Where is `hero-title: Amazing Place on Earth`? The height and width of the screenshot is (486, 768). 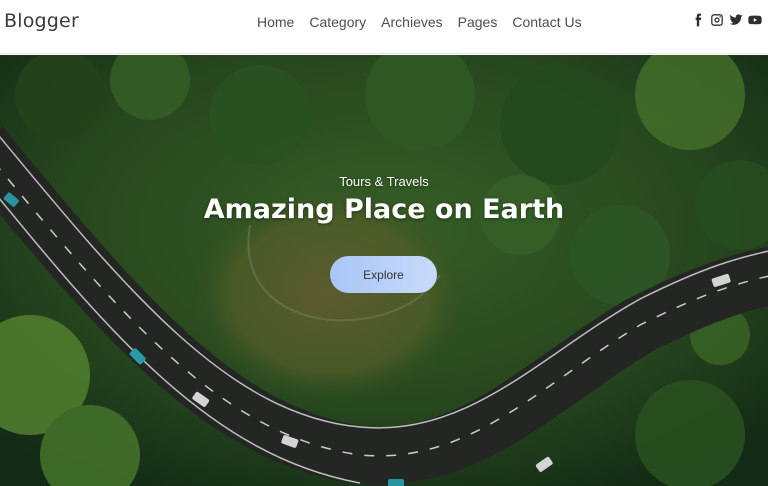
hero-title: Amazing Place on Earth is located at coordinates (384, 209).